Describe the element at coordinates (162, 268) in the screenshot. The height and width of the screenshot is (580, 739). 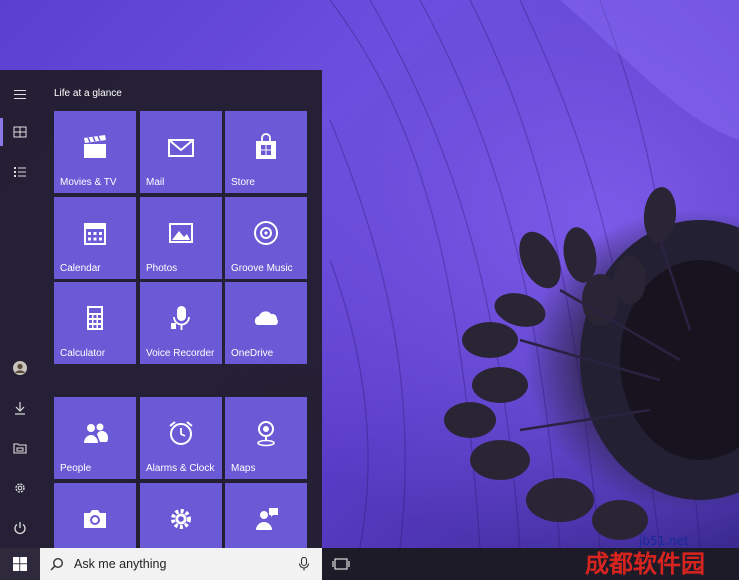
I see `tile-label: Photos` at that location.